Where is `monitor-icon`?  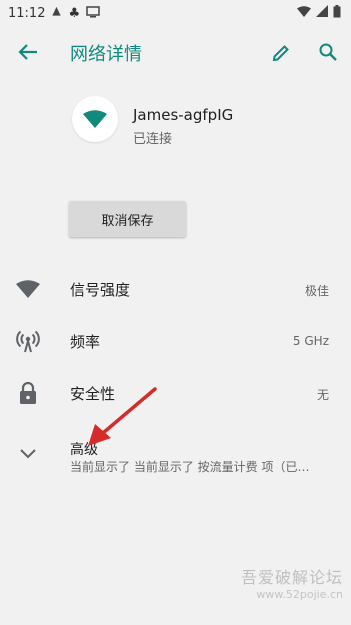
monitor-icon is located at coordinates (93, 13).